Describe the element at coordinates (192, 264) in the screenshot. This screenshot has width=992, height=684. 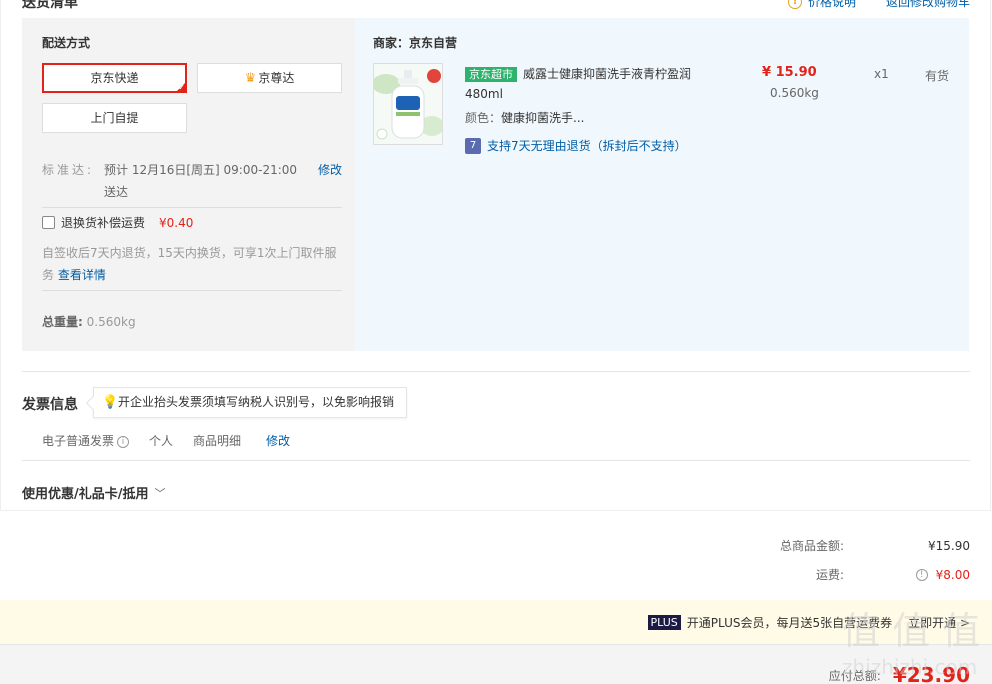
I see `return-description: 自签收后7天内退货，15天内换货，可享1次上门取件服务 查看详情` at that location.